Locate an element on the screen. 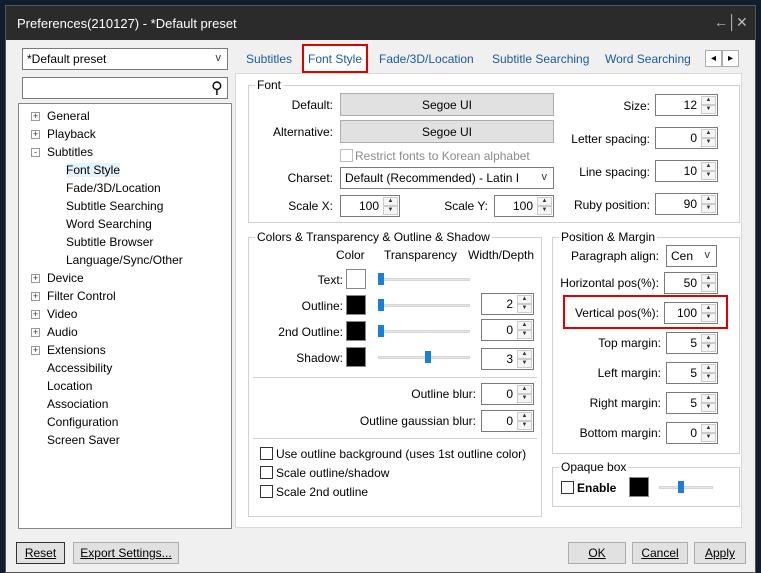 This screenshot has height=573, width=761. horizontal-pos-spinner: 50 ▲ ▼ is located at coordinates (691, 283).